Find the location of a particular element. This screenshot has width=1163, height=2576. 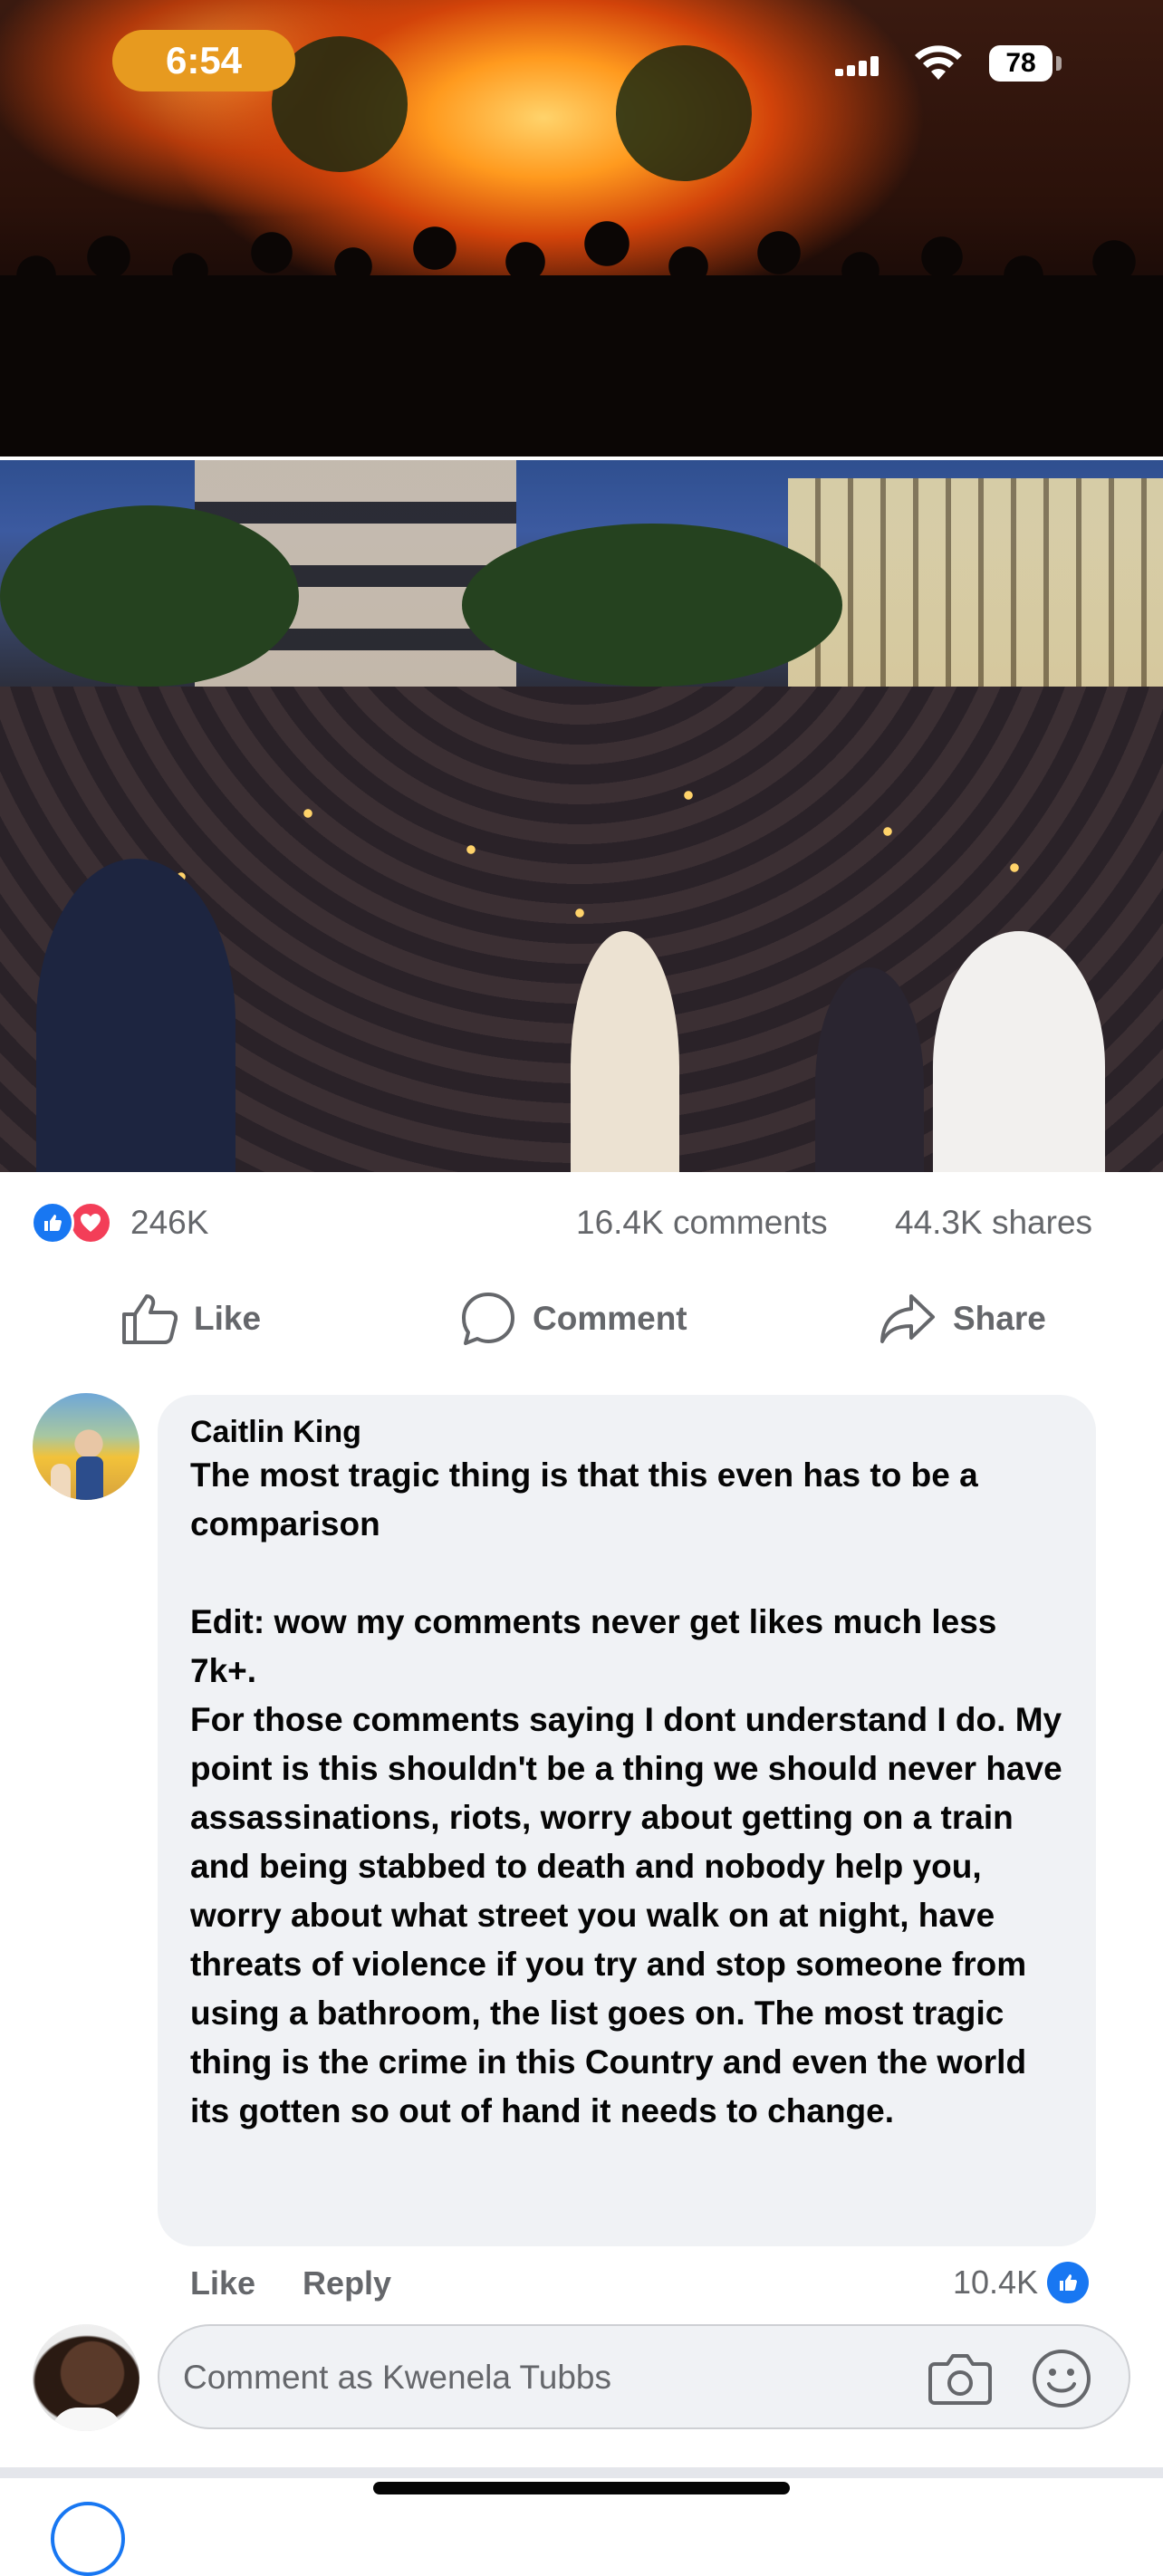

status-time: 6:54 is located at coordinates (203, 60).